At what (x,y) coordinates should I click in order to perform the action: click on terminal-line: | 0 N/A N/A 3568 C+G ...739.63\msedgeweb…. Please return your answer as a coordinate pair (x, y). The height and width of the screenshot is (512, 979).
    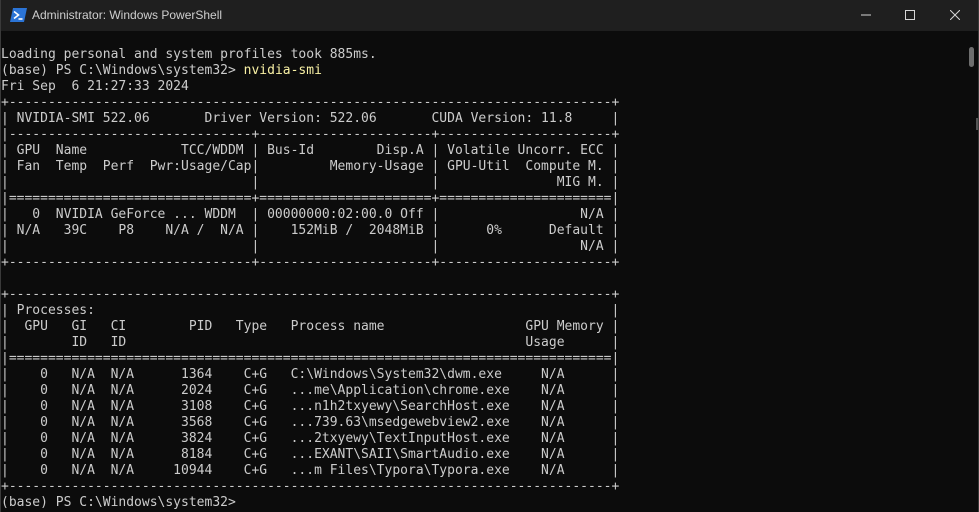
    Looking at the image, I should click on (310, 422).